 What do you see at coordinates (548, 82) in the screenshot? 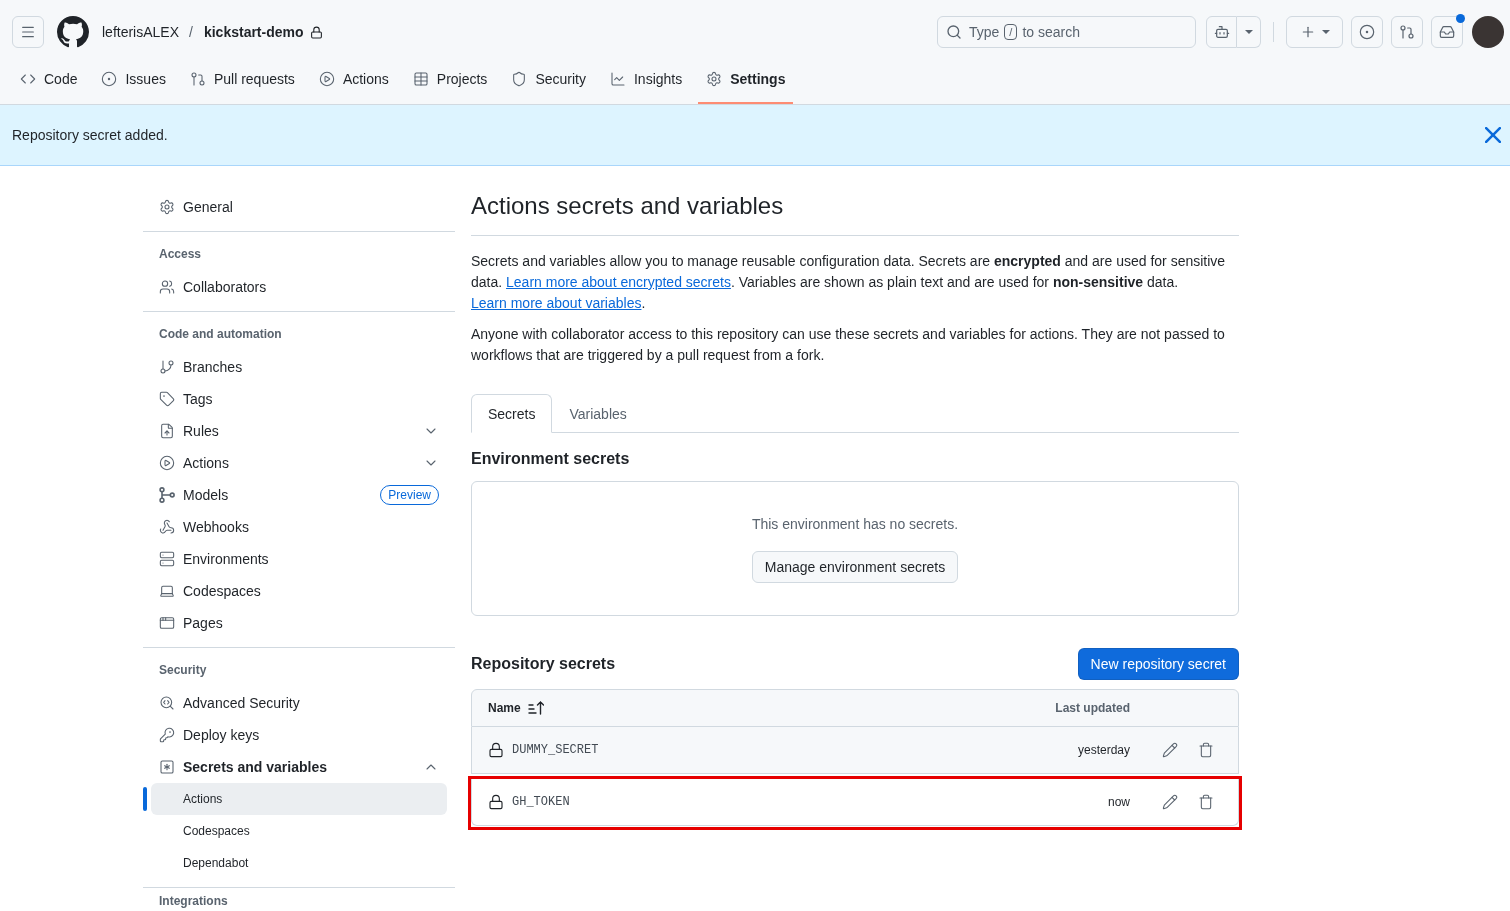
I see `repo-tab: Security` at bounding box center [548, 82].